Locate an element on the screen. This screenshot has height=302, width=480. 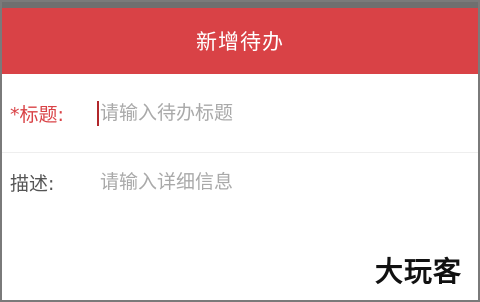
page-title: 新增待办 is located at coordinates (240, 42).